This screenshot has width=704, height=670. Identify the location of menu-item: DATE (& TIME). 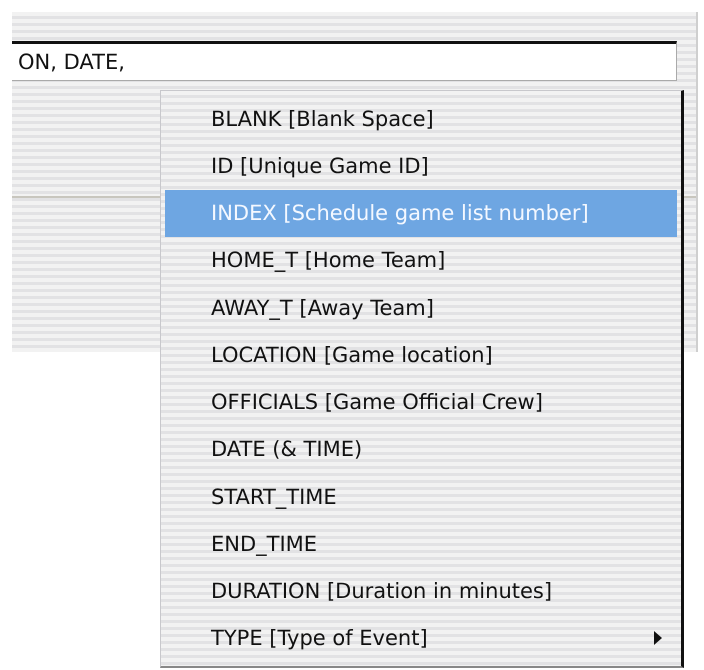
(421, 449).